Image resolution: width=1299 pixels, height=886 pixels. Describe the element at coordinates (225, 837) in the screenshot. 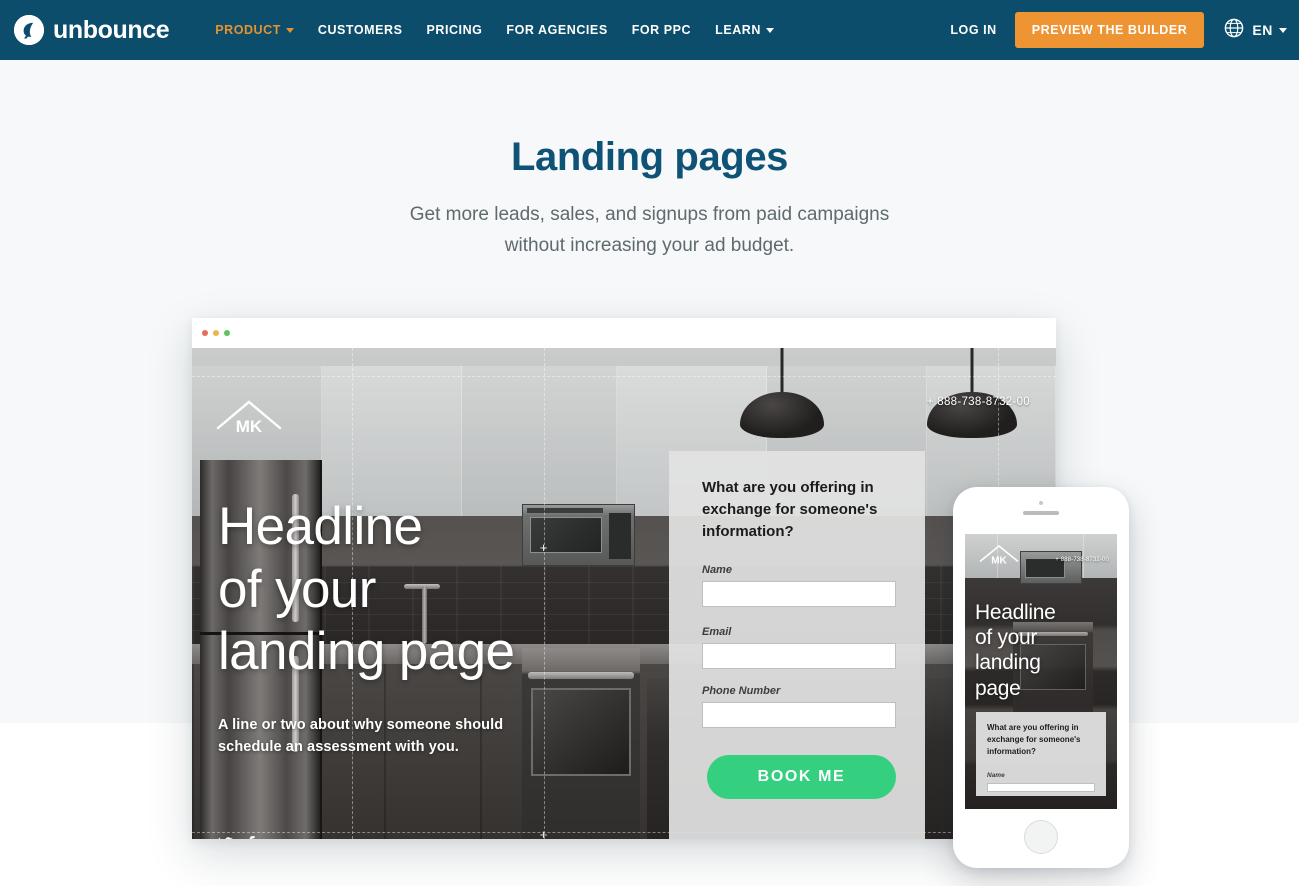

I see `twitter-icon` at that location.